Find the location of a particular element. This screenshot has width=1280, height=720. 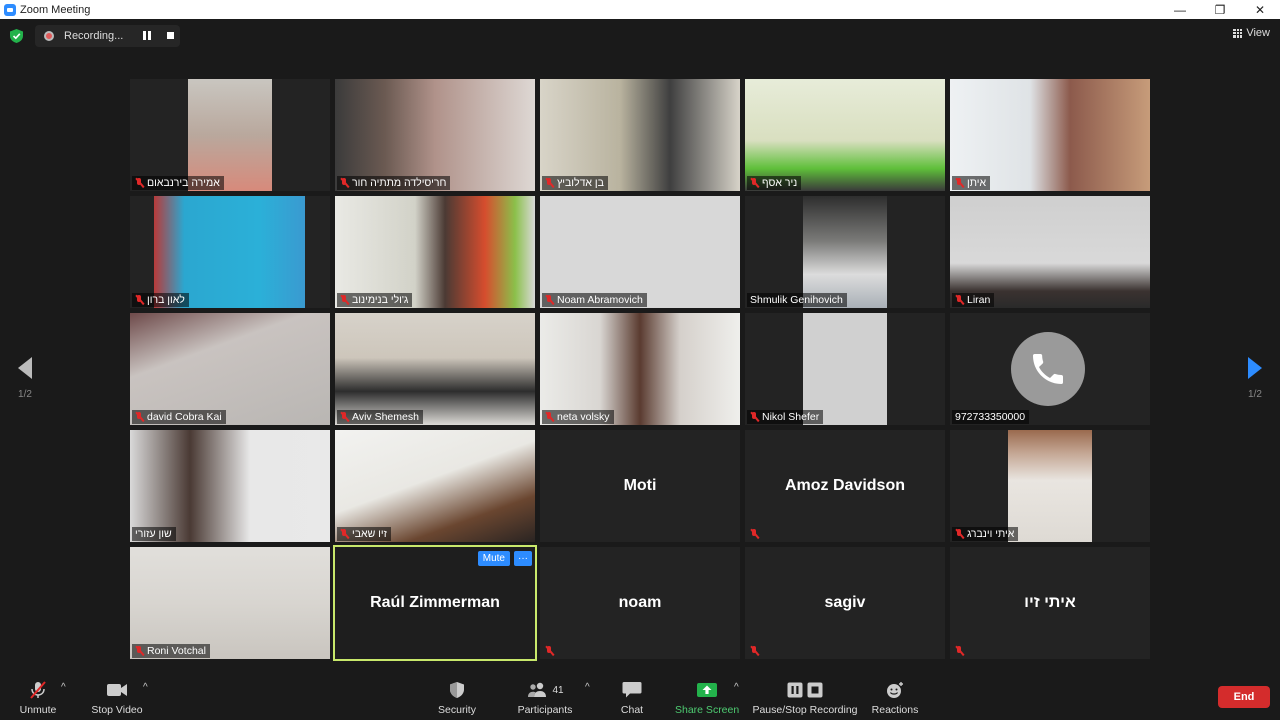

participants-options-caret-icon: ^ is located at coordinates (587, 687).